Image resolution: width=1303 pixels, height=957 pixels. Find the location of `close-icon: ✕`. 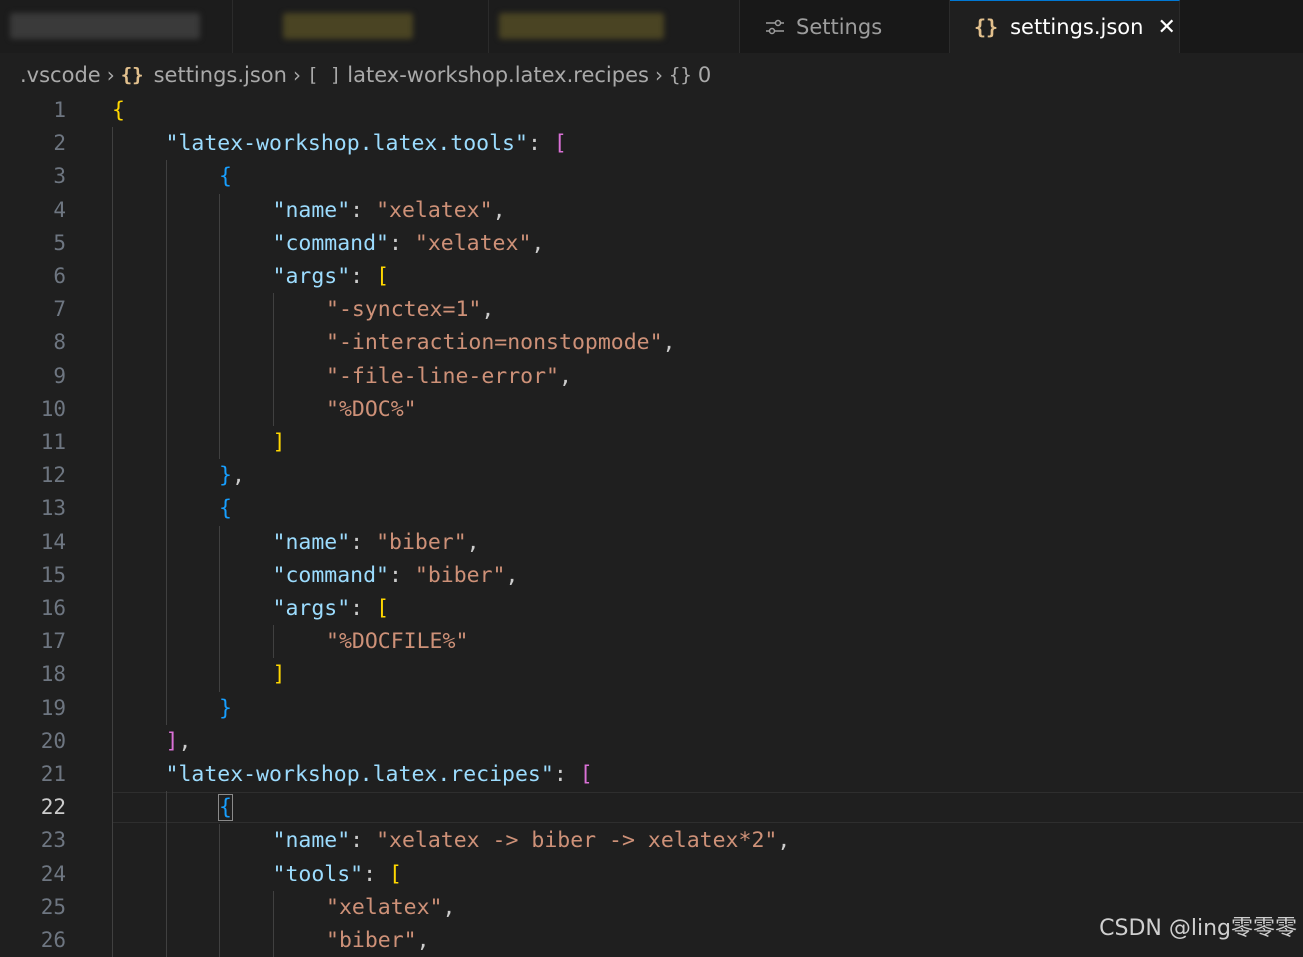

close-icon: ✕ is located at coordinates (1166, 27).